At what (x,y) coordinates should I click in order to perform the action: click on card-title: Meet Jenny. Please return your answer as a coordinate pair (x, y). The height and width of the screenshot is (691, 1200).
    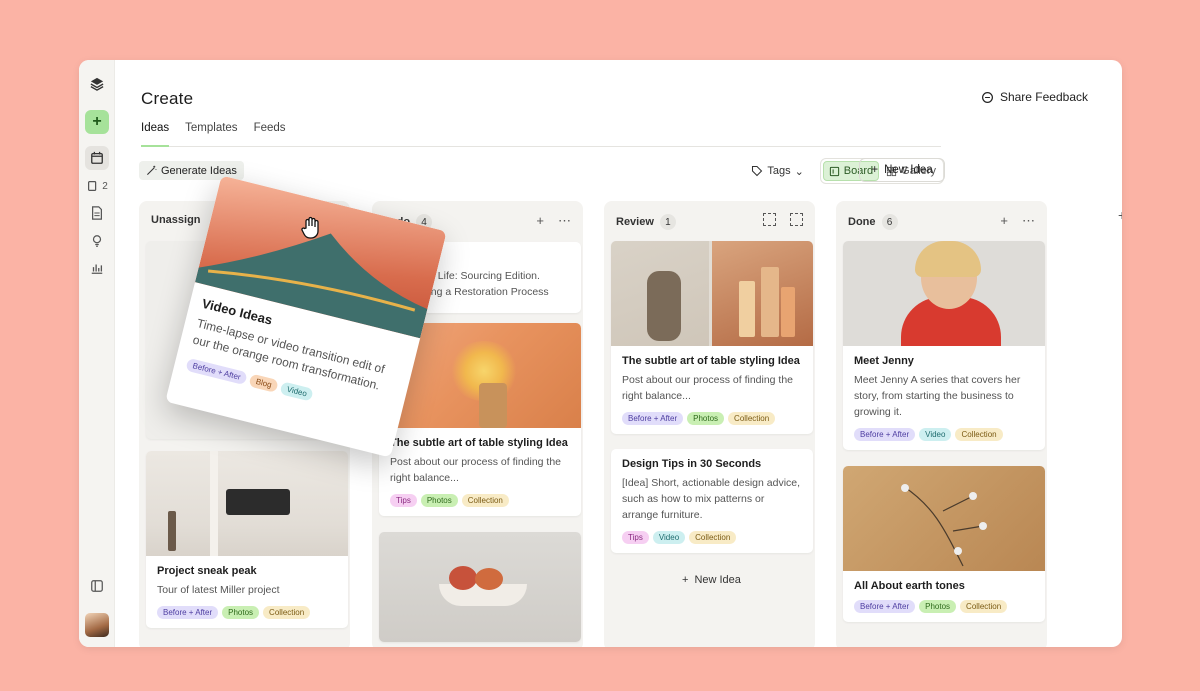
    Looking at the image, I should click on (884, 361).